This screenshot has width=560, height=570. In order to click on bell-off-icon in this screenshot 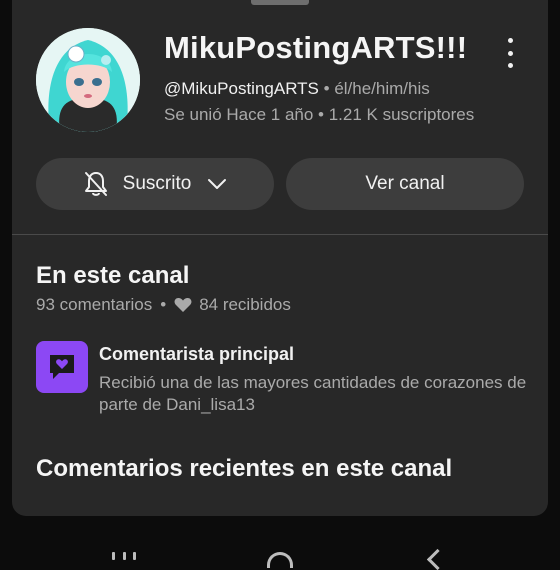, I will do `click(96, 184)`.